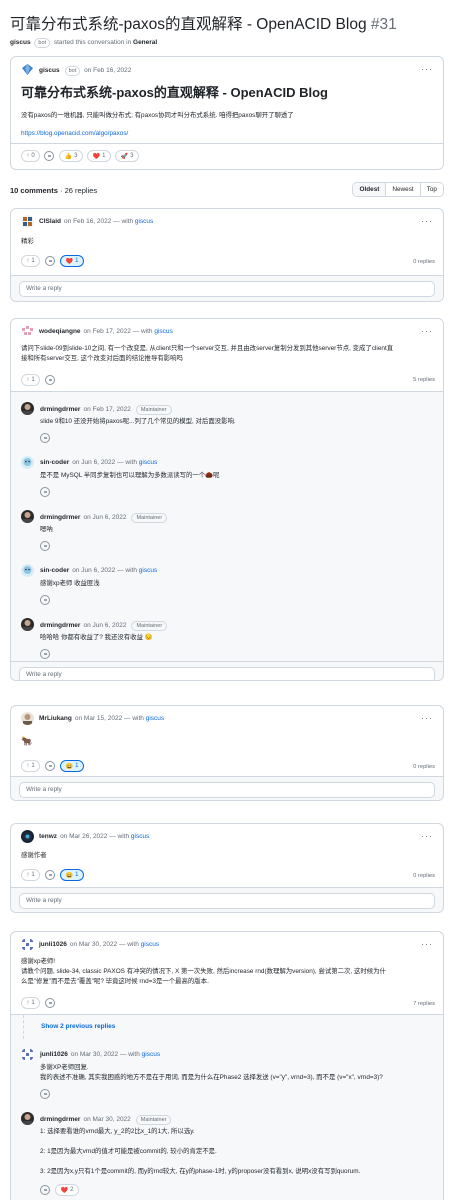 This screenshot has width=452, height=1200. What do you see at coordinates (145, 42) in the screenshot?
I see `category-link: General` at bounding box center [145, 42].